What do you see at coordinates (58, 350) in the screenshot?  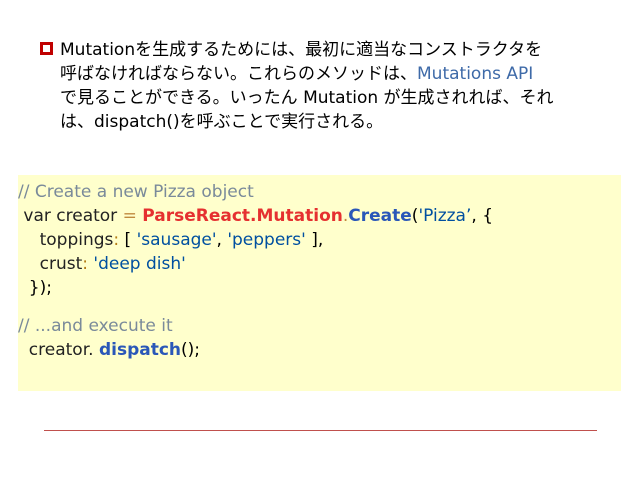 I see `code-token: creator.` at bounding box center [58, 350].